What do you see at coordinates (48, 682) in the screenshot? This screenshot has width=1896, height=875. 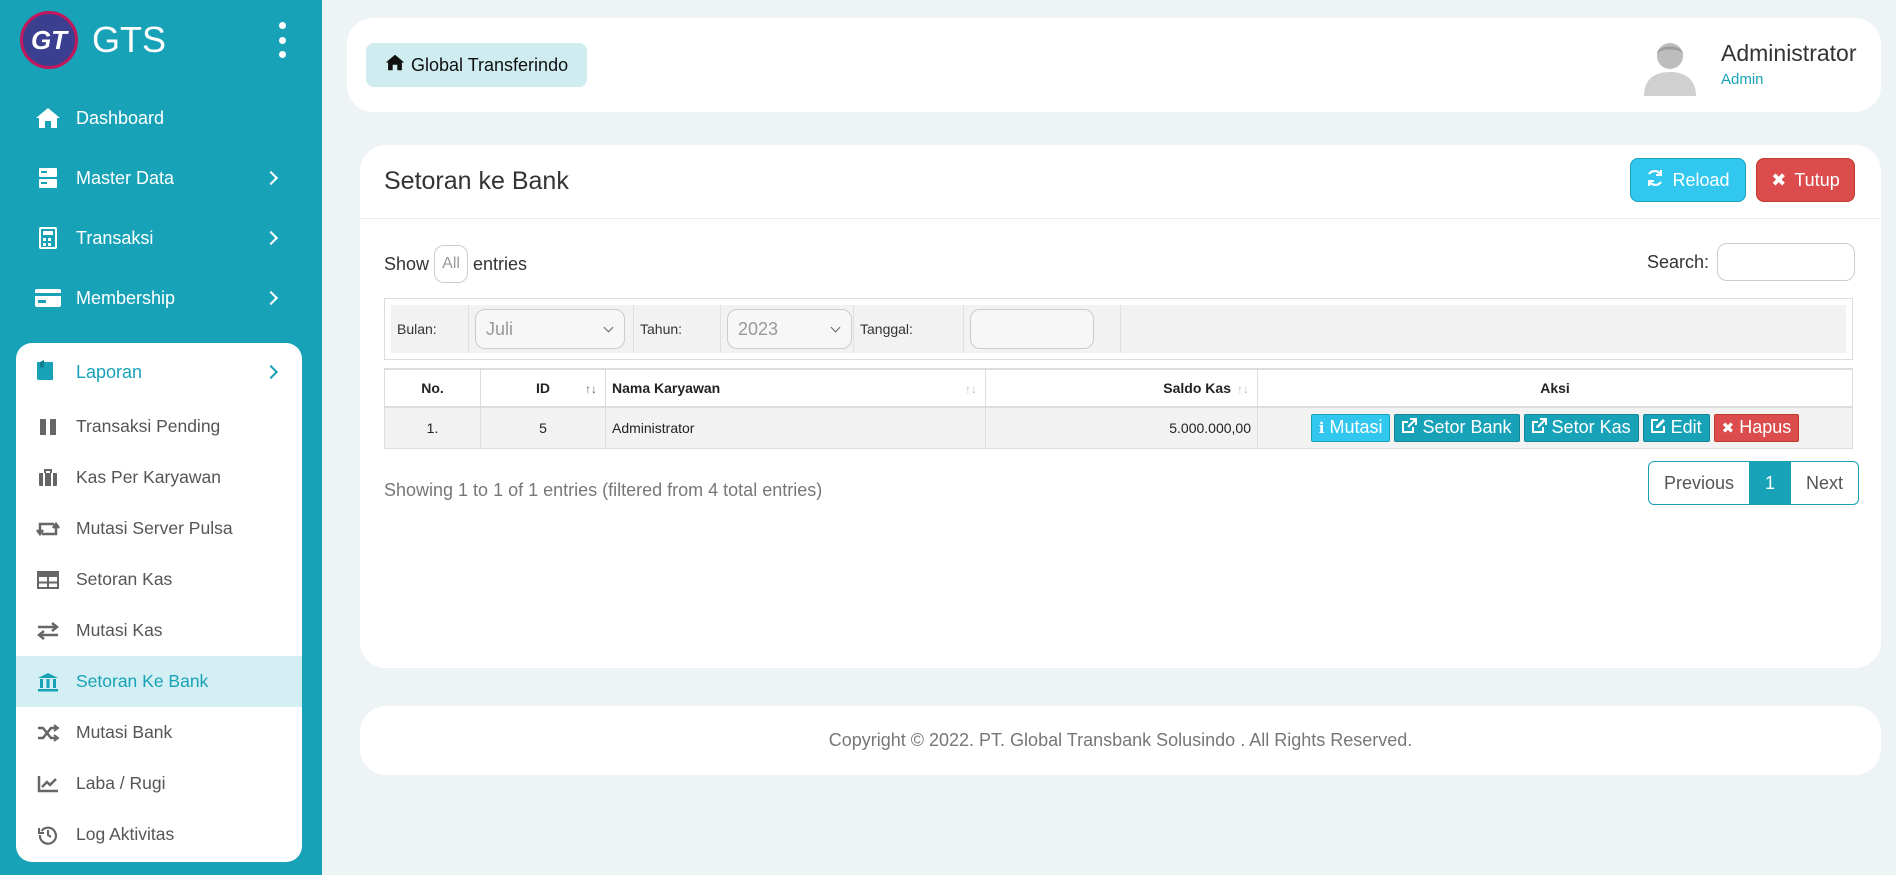 I see `bank-icon` at bounding box center [48, 682].